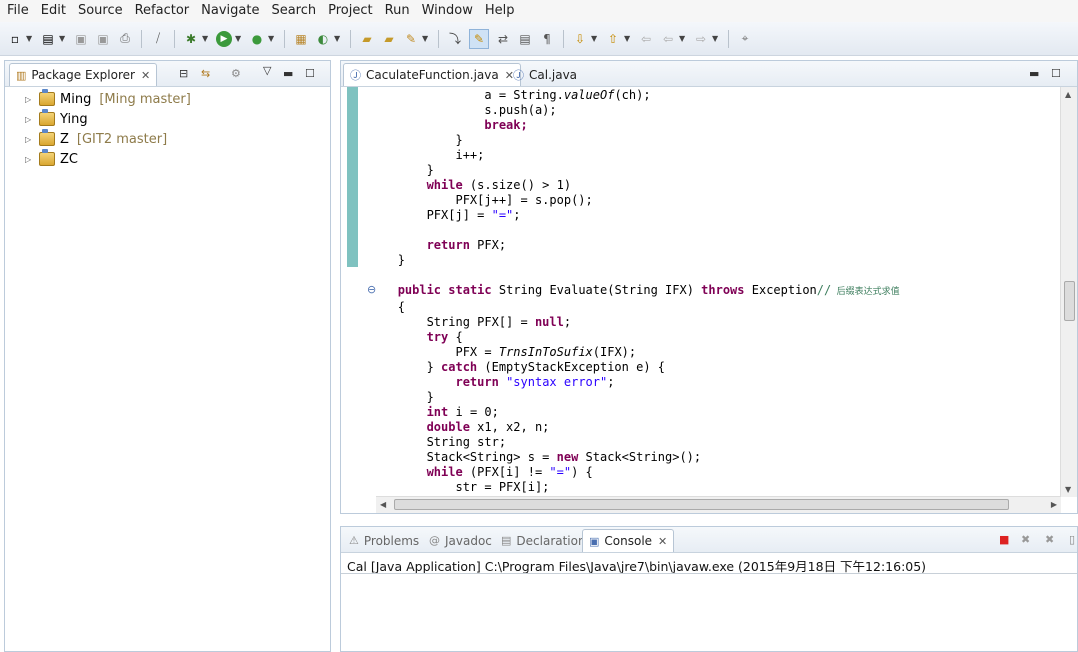 This screenshot has width=1078, height=652. Describe the element at coordinates (500, 11) in the screenshot. I see `menu-help: Help` at that location.